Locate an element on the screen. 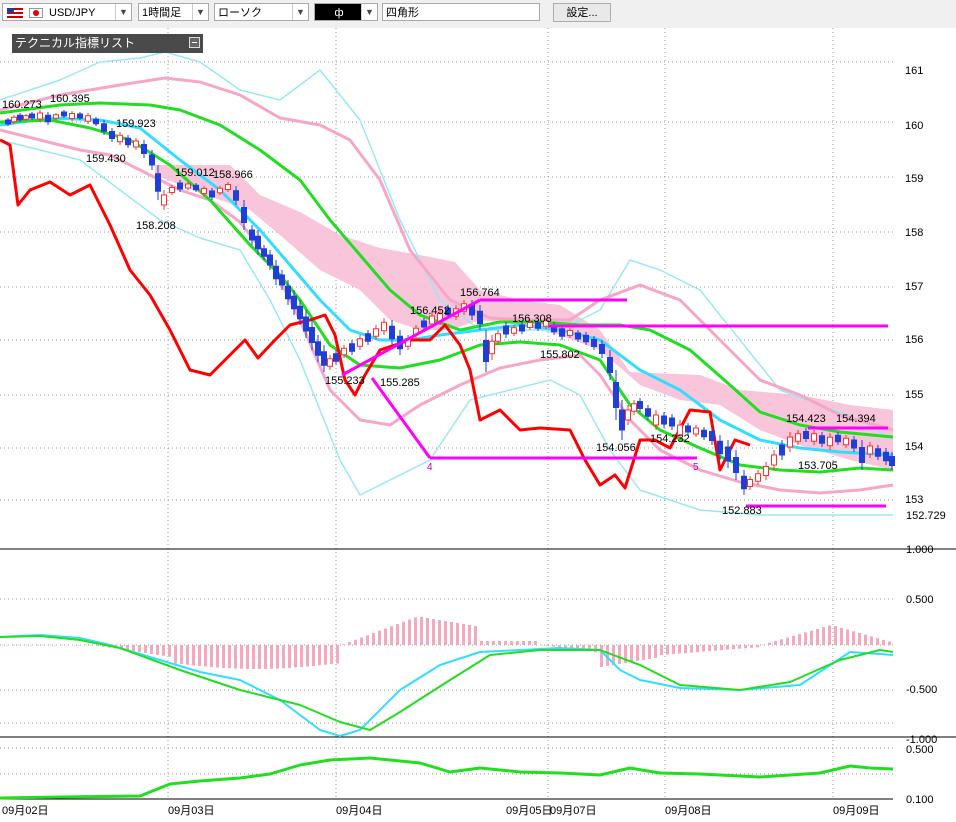 This screenshot has width=956, height=822. drawing-tool-field: 四角形 is located at coordinates (461, 12).